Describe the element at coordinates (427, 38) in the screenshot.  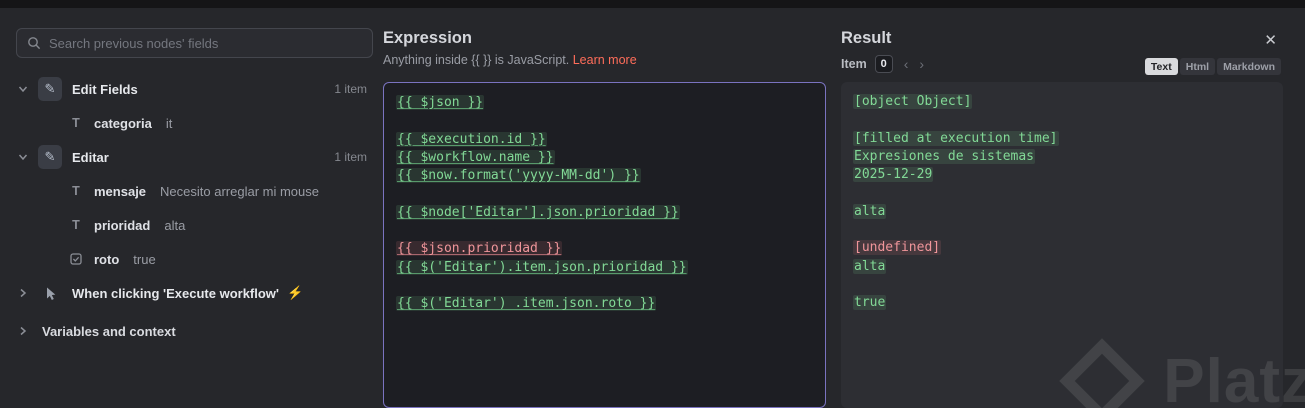
I see `expression-title: Expression` at that location.